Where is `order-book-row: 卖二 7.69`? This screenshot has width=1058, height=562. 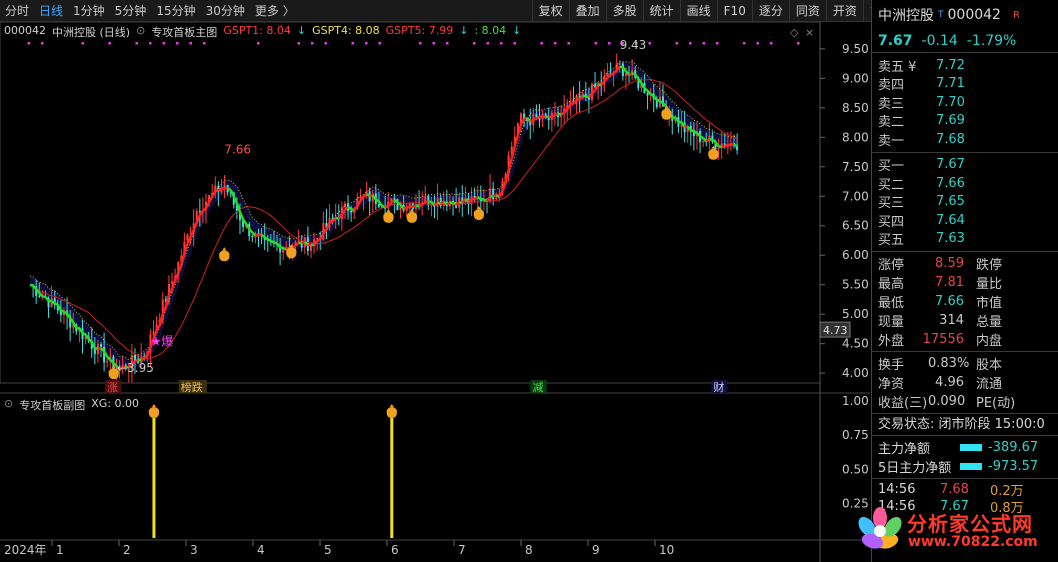
order-book-row: 卖二 7.69 is located at coordinates (965, 121).